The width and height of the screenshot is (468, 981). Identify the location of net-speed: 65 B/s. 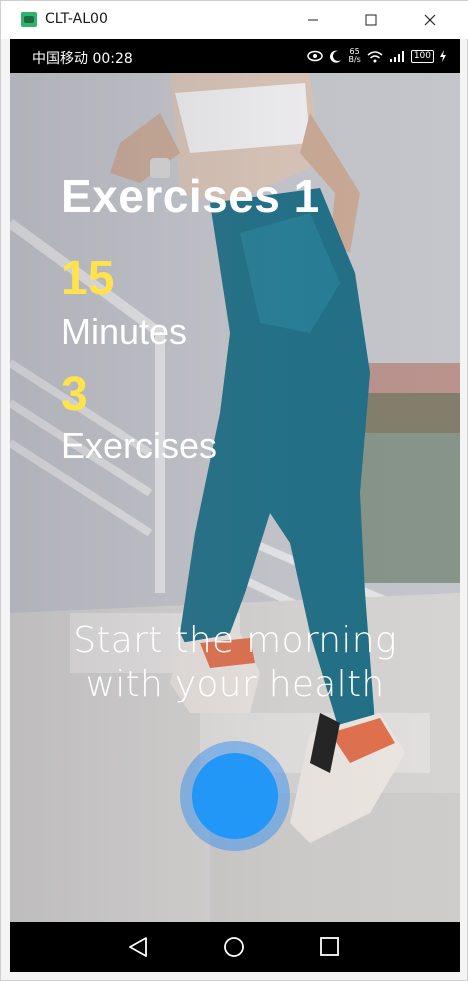
(354, 56).